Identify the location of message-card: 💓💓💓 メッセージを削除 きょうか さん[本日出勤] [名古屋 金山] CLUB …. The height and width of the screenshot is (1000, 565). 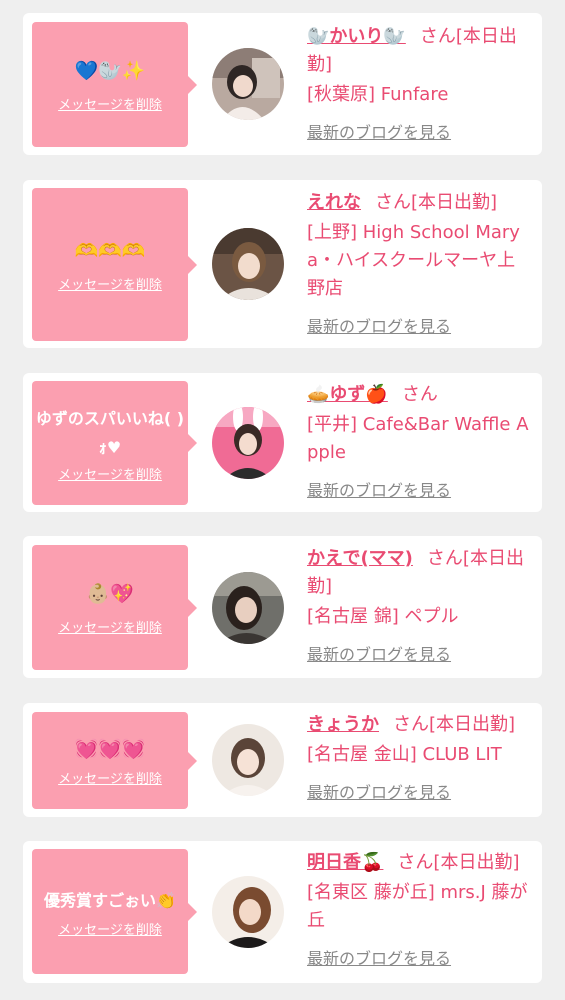
(282, 760).